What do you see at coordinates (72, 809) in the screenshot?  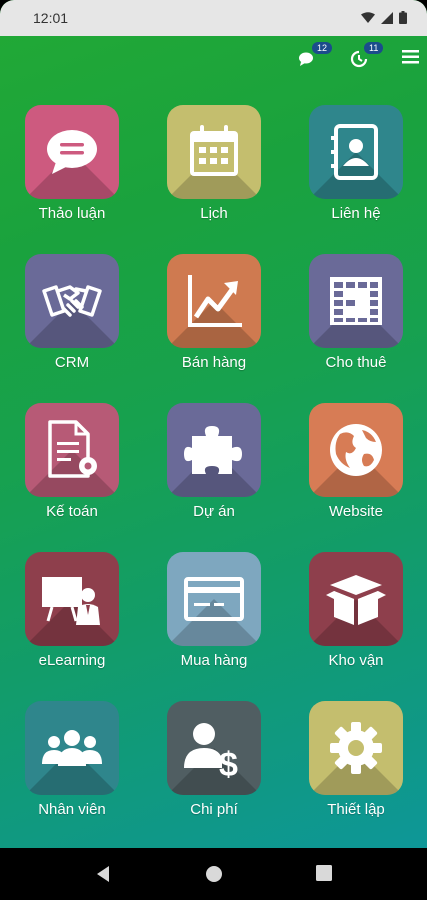 I see `app-label: Nhân viên` at bounding box center [72, 809].